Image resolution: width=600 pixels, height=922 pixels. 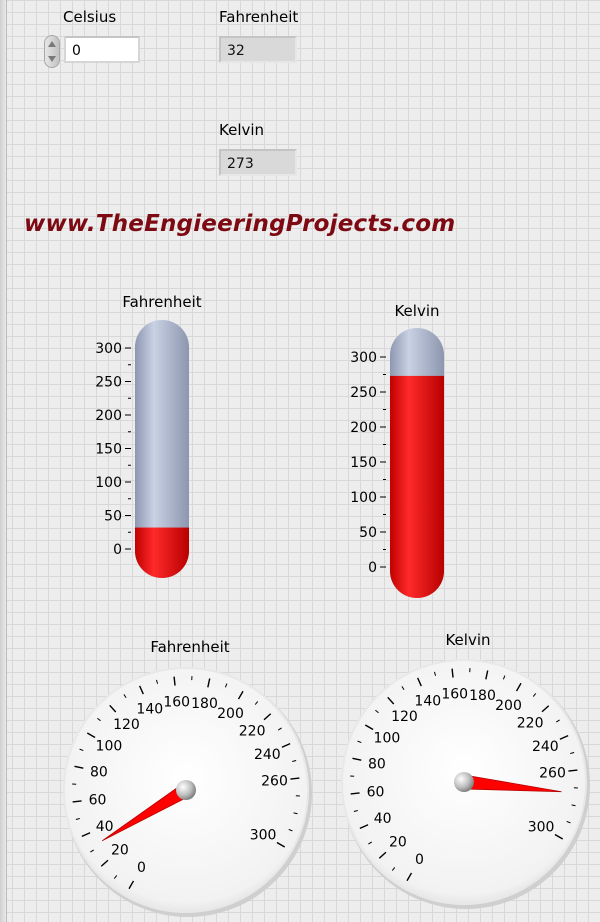 What do you see at coordinates (161, 302) in the screenshot?
I see `thermometer-title: Fahrenheit` at bounding box center [161, 302].